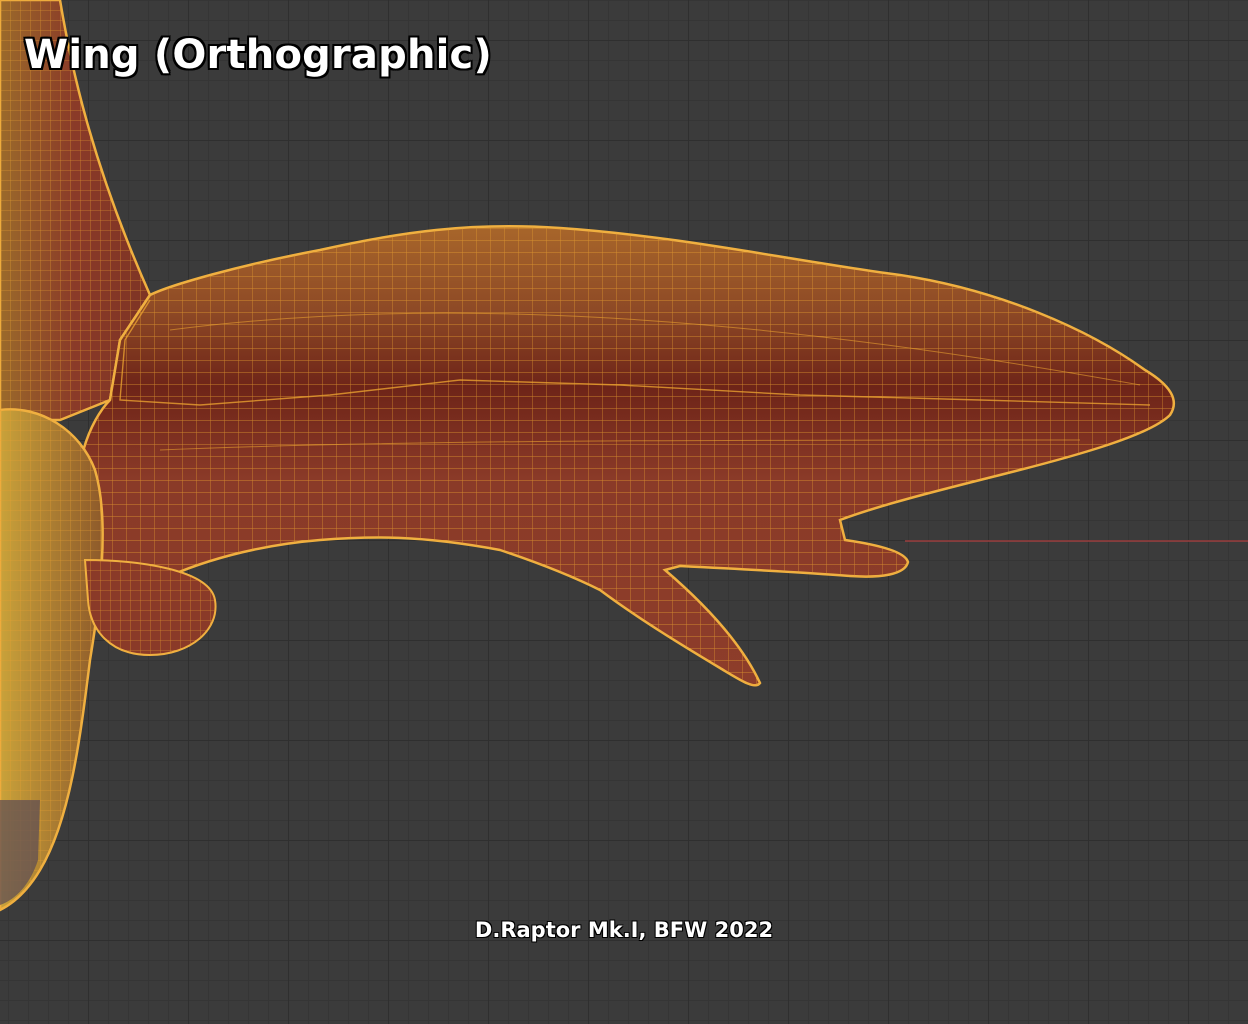 The width and height of the screenshot is (1248, 1024). What do you see at coordinates (258, 55) in the screenshot?
I see `view-title: Wing (Orthographic)` at bounding box center [258, 55].